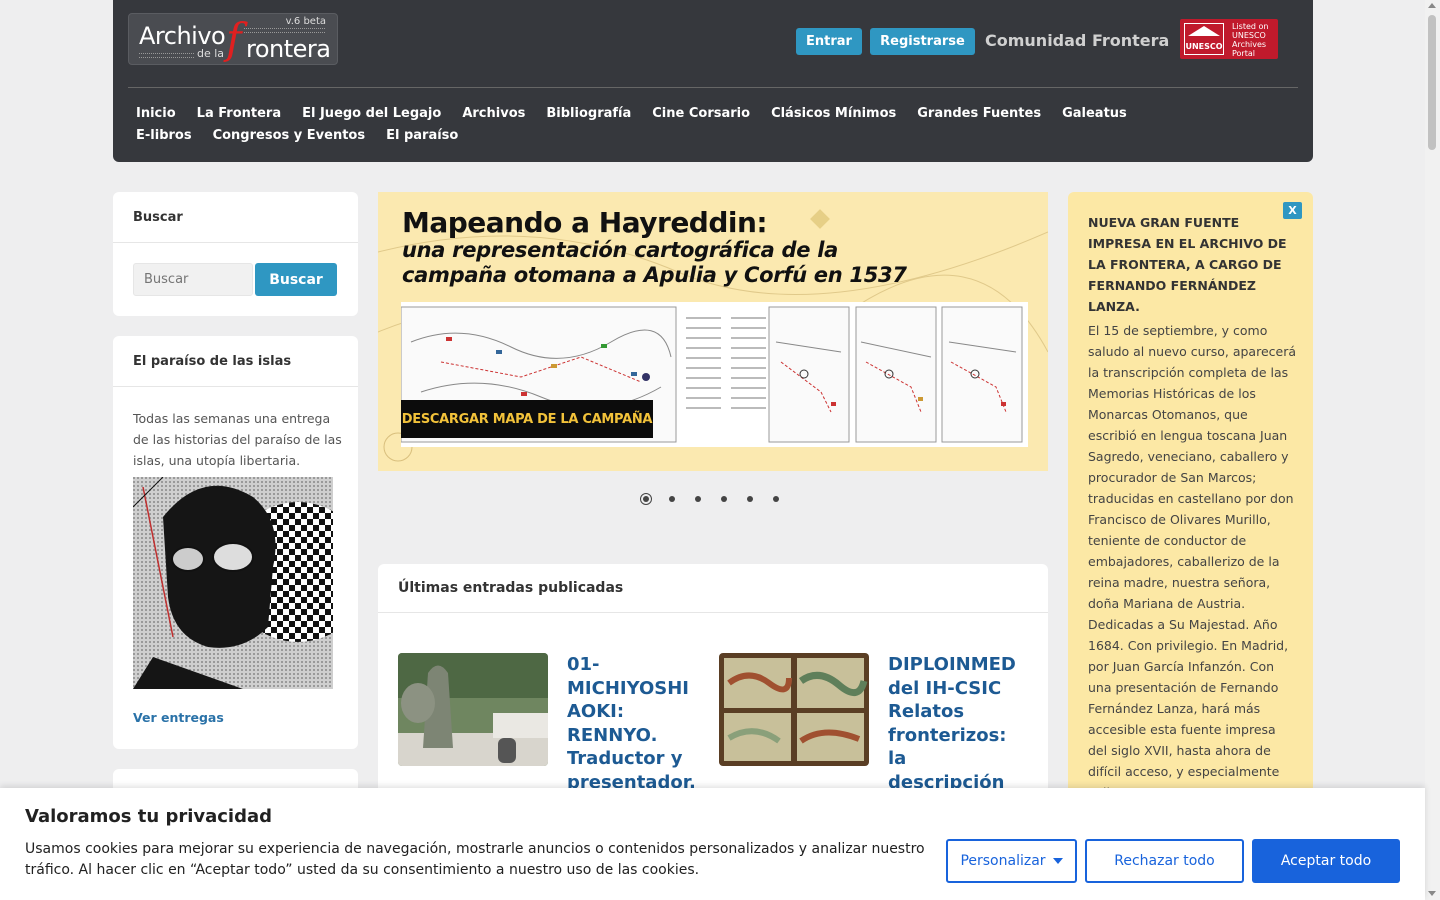 Image resolution: width=1440 pixels, height=900 pixels. I want to click on unesco-mark-text: UNESCO, so click(1204, 46).